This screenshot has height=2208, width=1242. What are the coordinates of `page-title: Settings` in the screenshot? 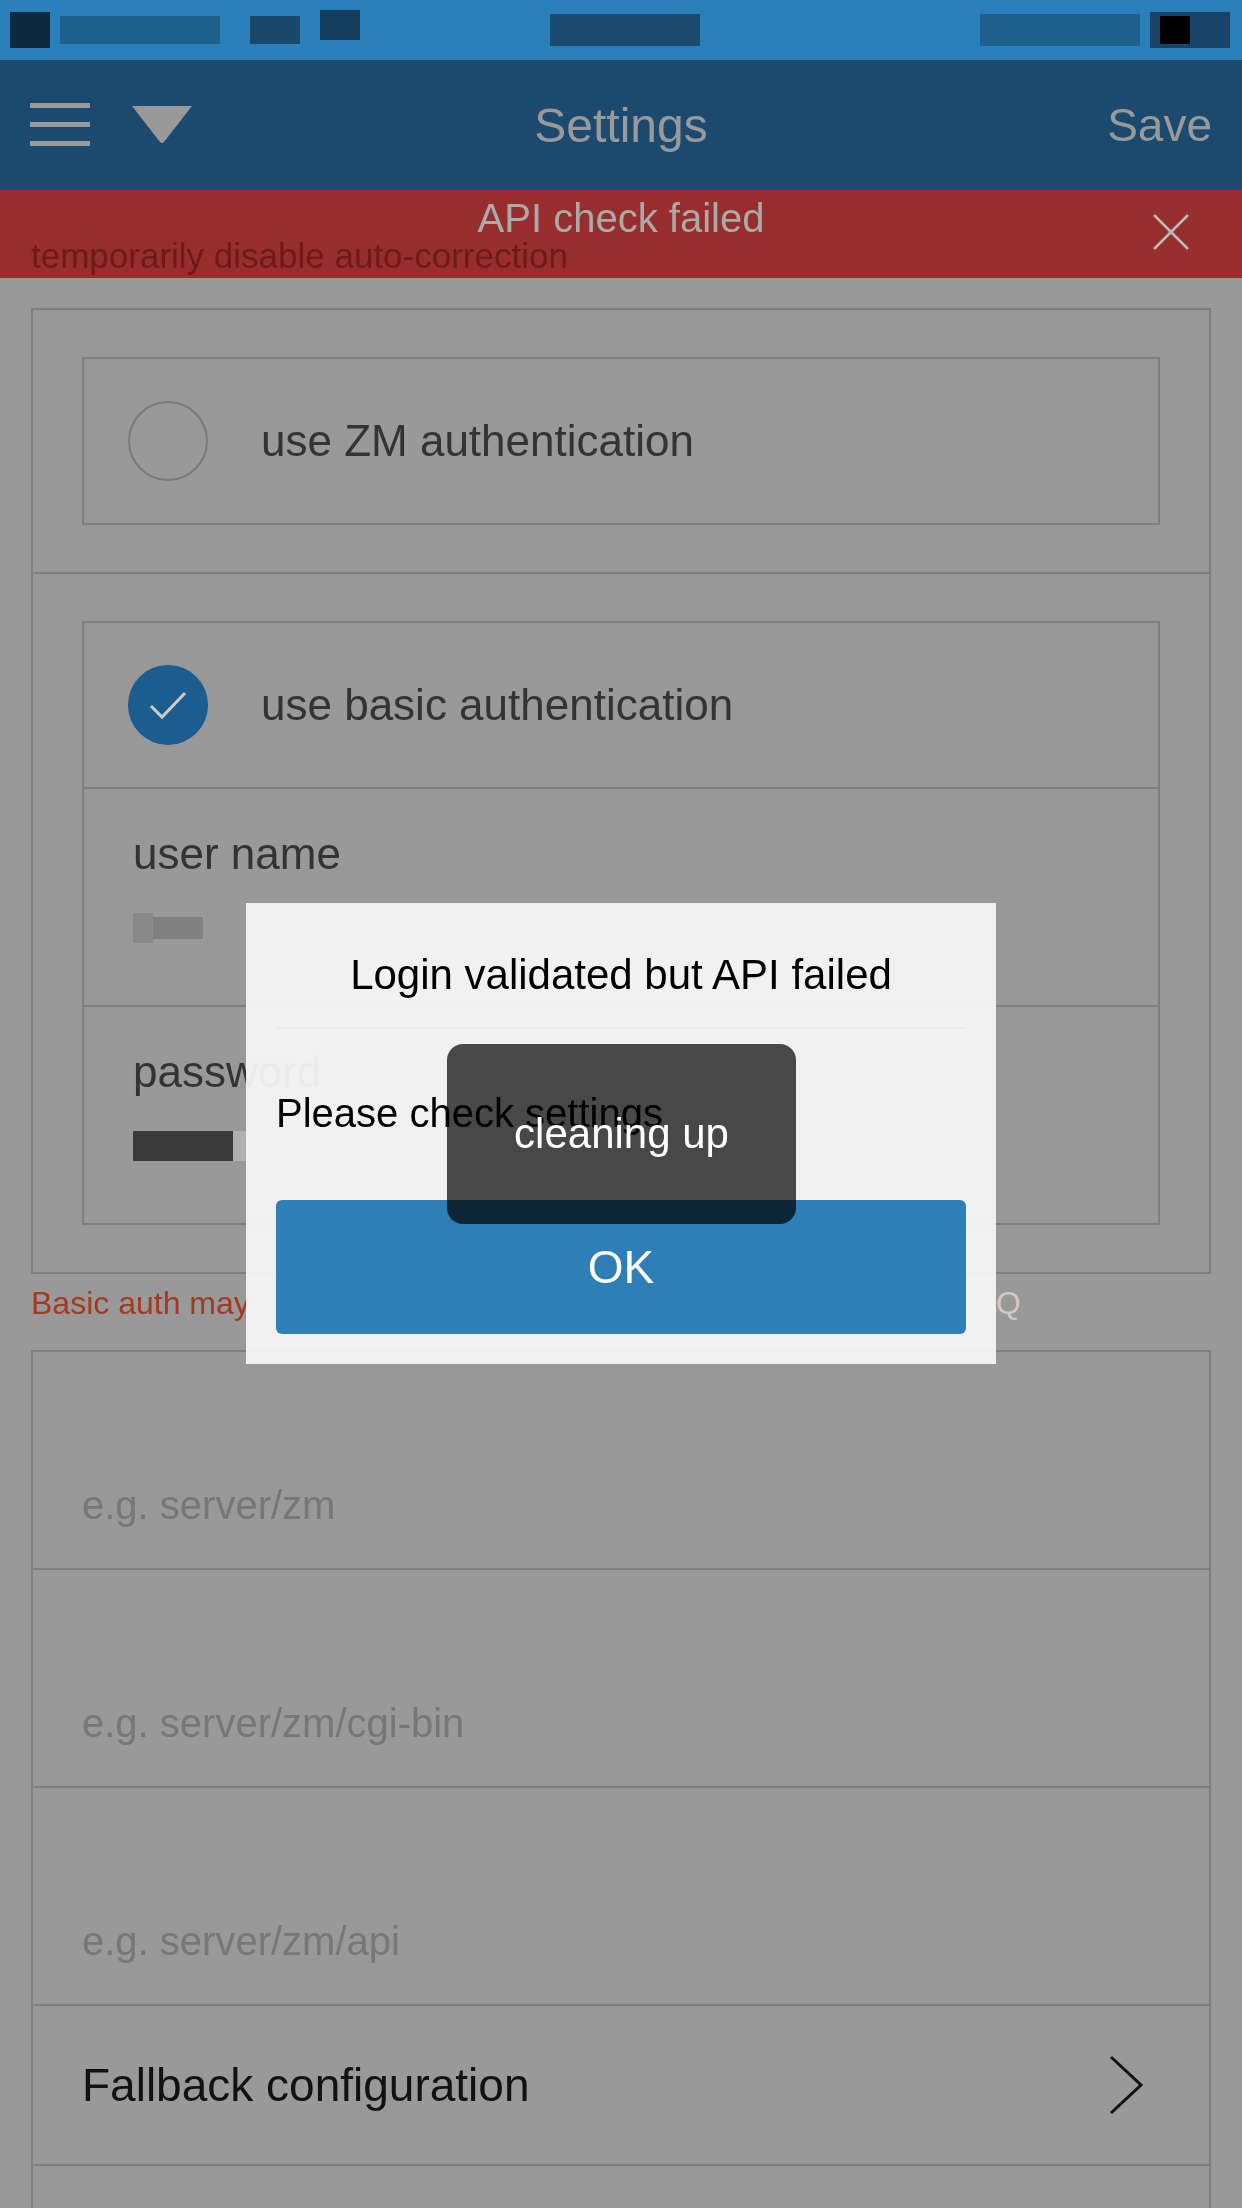 It's located at (621, 125).